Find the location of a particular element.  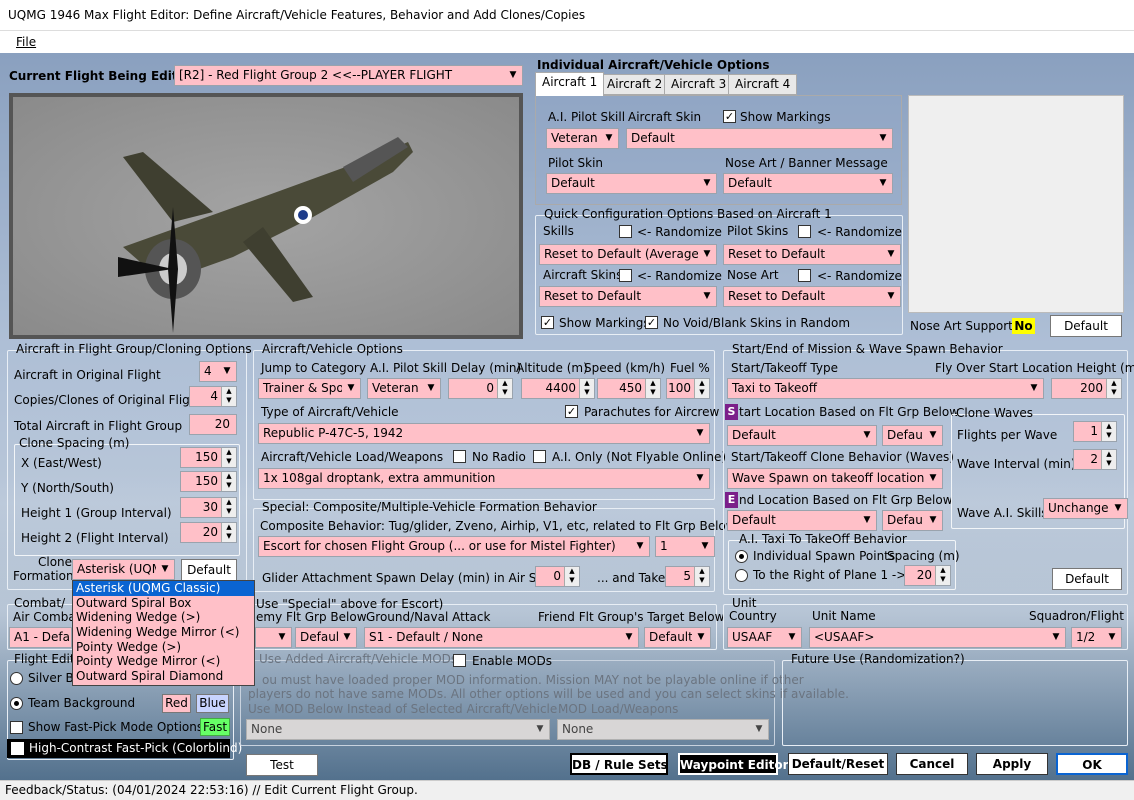

formation-option: Asterisk (UQMG Classic) is located at coordinates (163, 588).